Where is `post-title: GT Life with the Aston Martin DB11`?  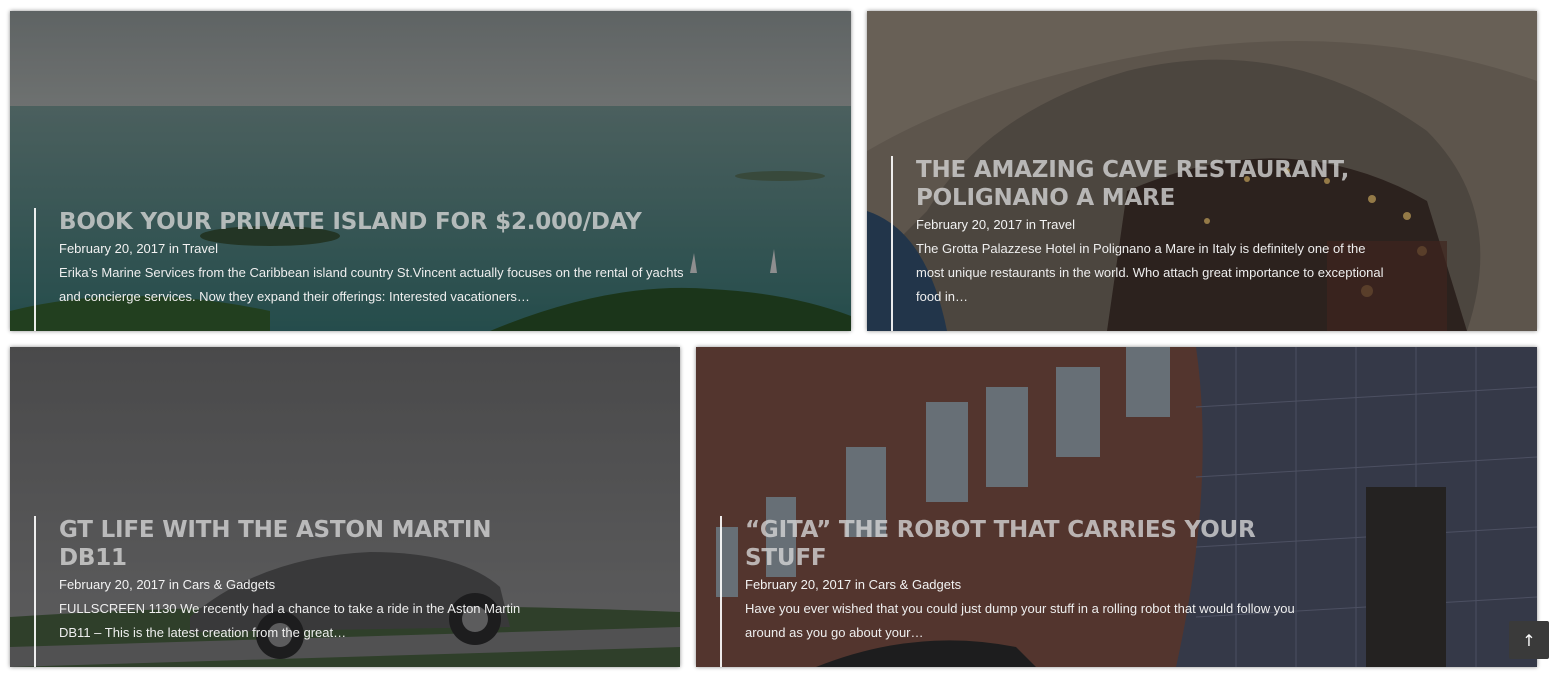 post-title: GT Life with the Aston Martin DB11 is located at coordinates (296, 544).